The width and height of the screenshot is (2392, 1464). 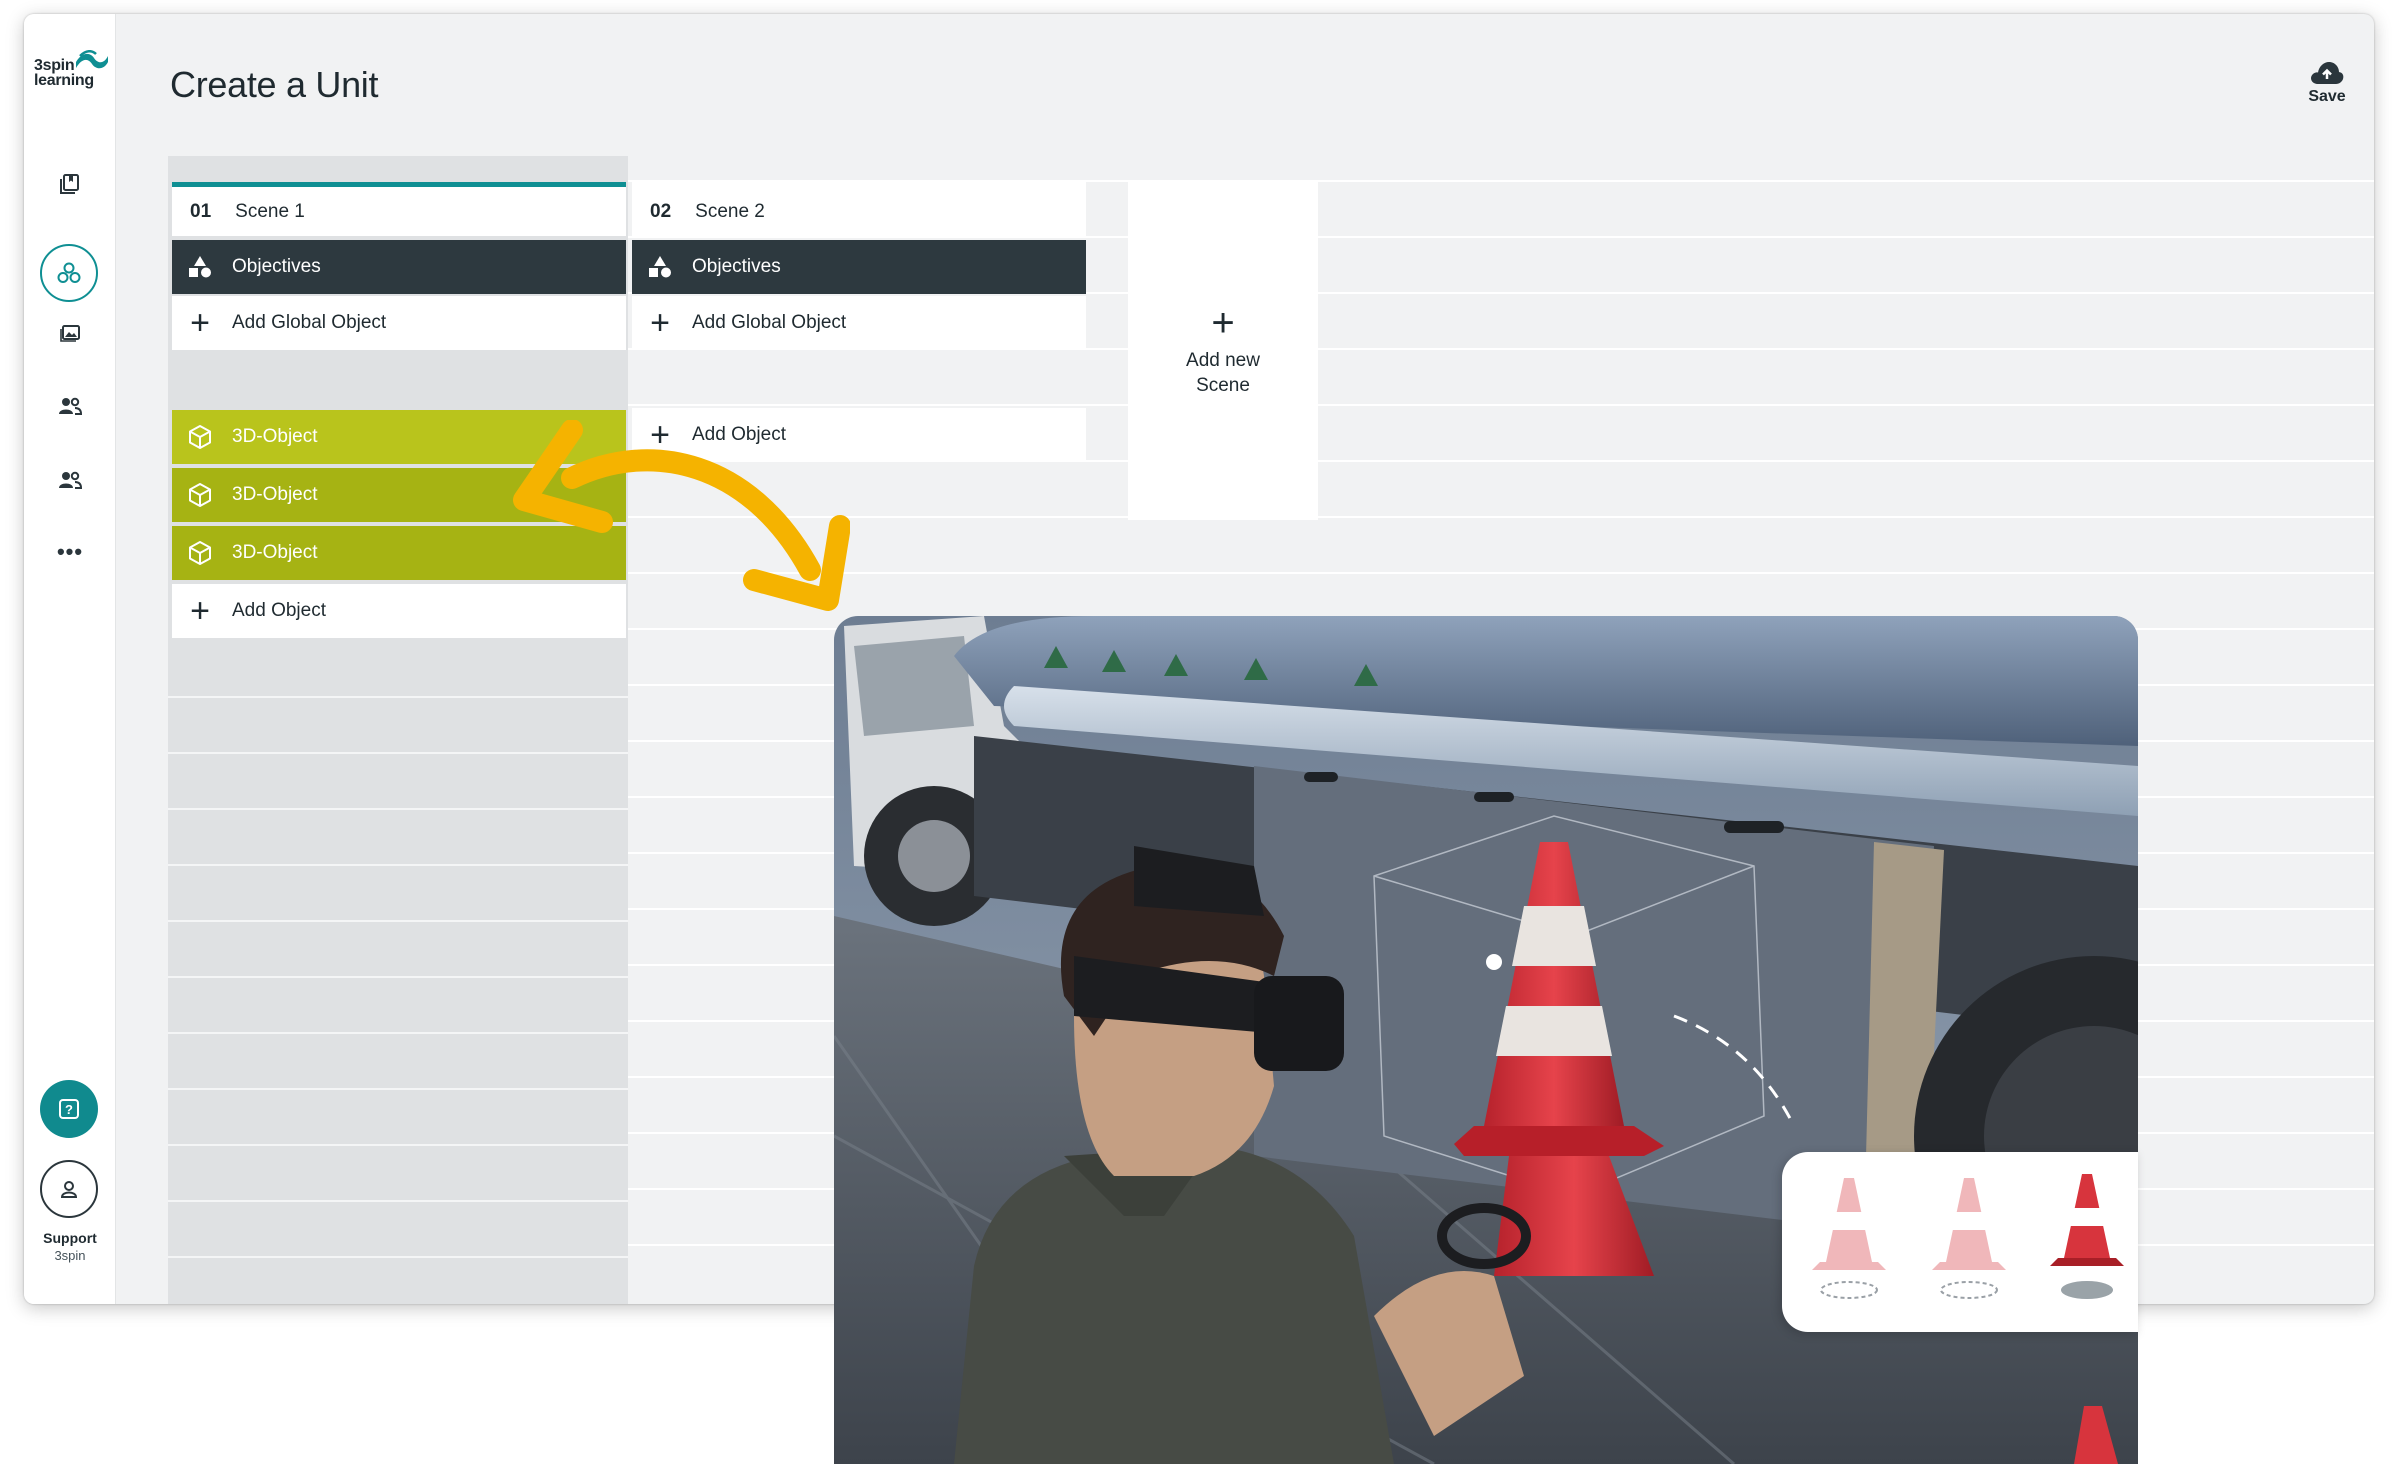 I want to click on swap-arrow-icon, so click(x=681, y=515).